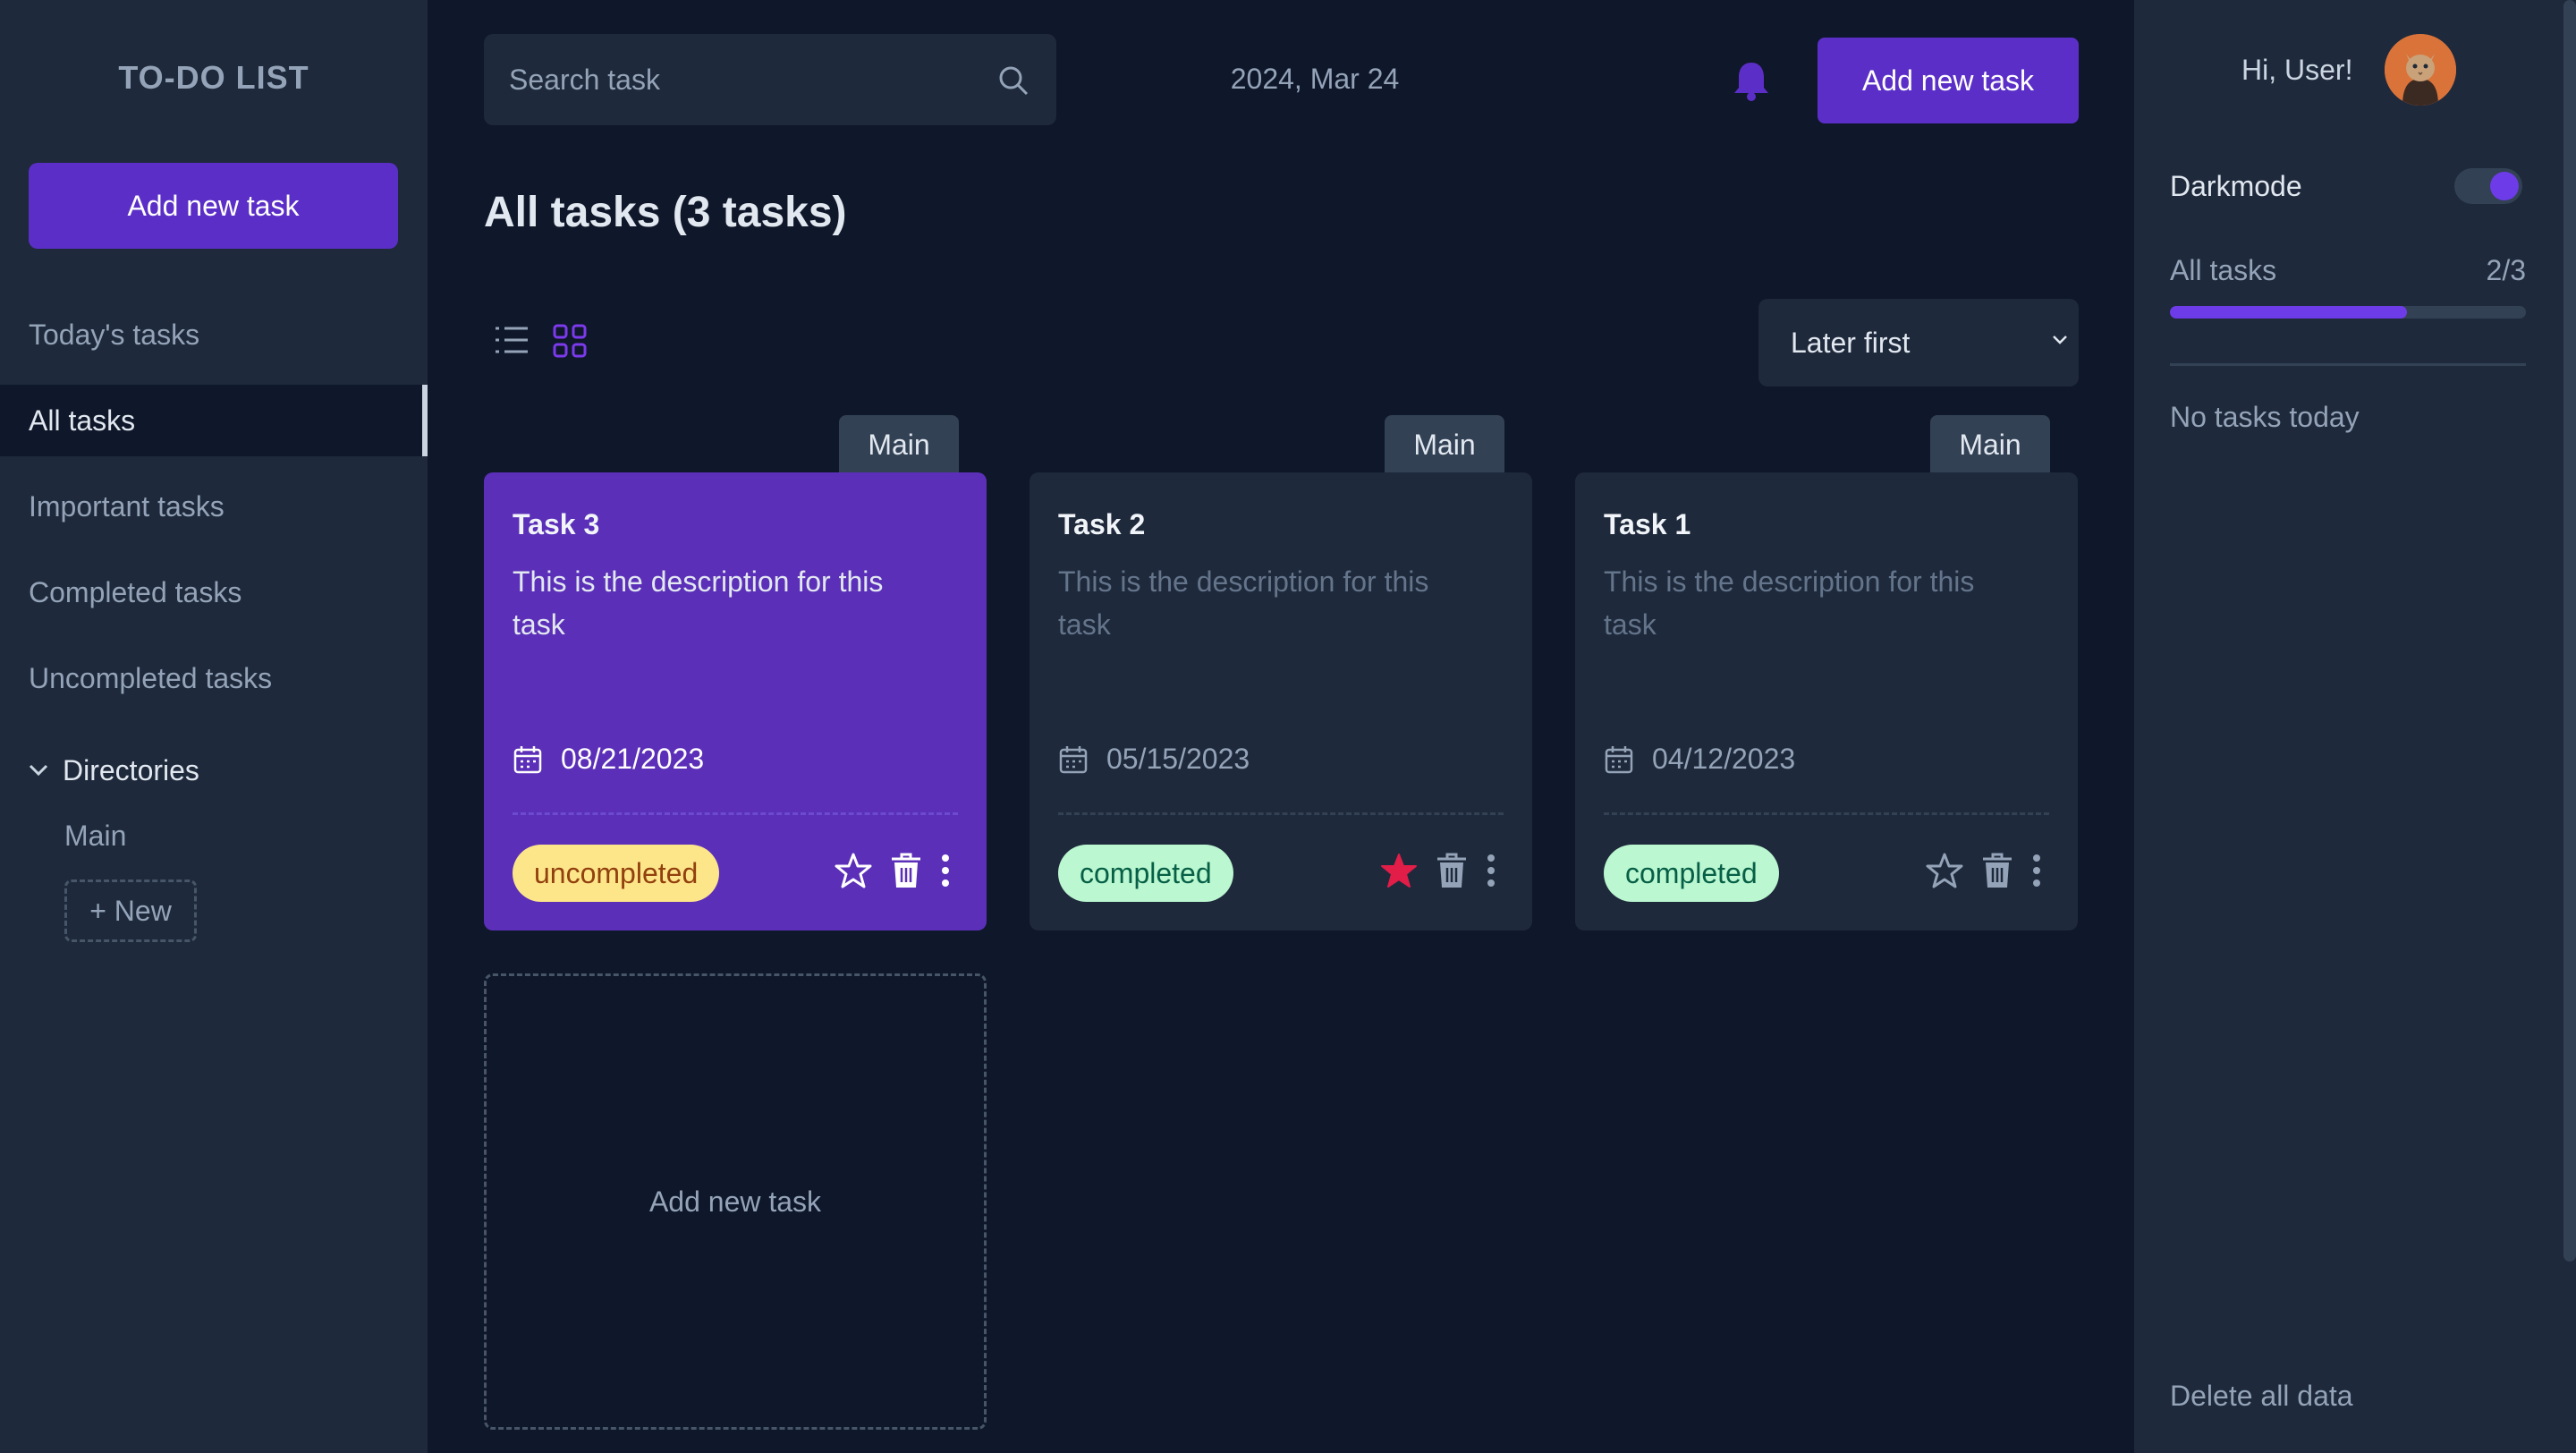 The image size is (2576, 1453). Describe the element at coordinates (1948, 80) in the screenshot. I see `header-add-task-button: Add new task` at that location.